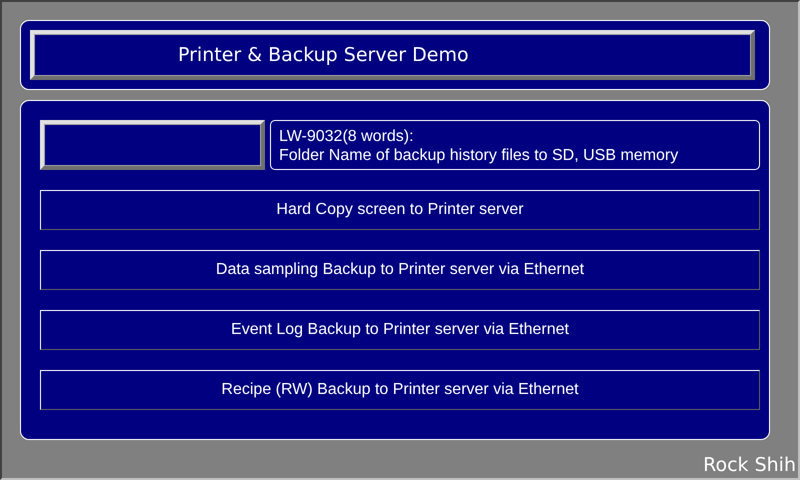 The image size is (800, 480). What do you see at coordinates (400, 390) in the screenshot?
I see `backup-button: Recipe (RW) Backup to Printer server via Ethernet` at bounding box center [400, 390].